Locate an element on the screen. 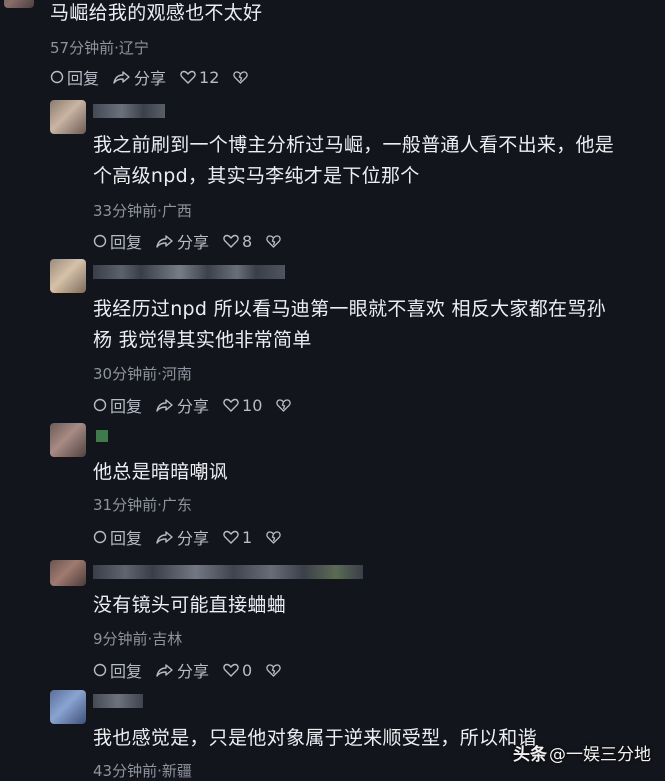 The width and height of the screenshot is (665, 781). comment-actions: 回复 分享 8 is located at coordinates (188, 241).